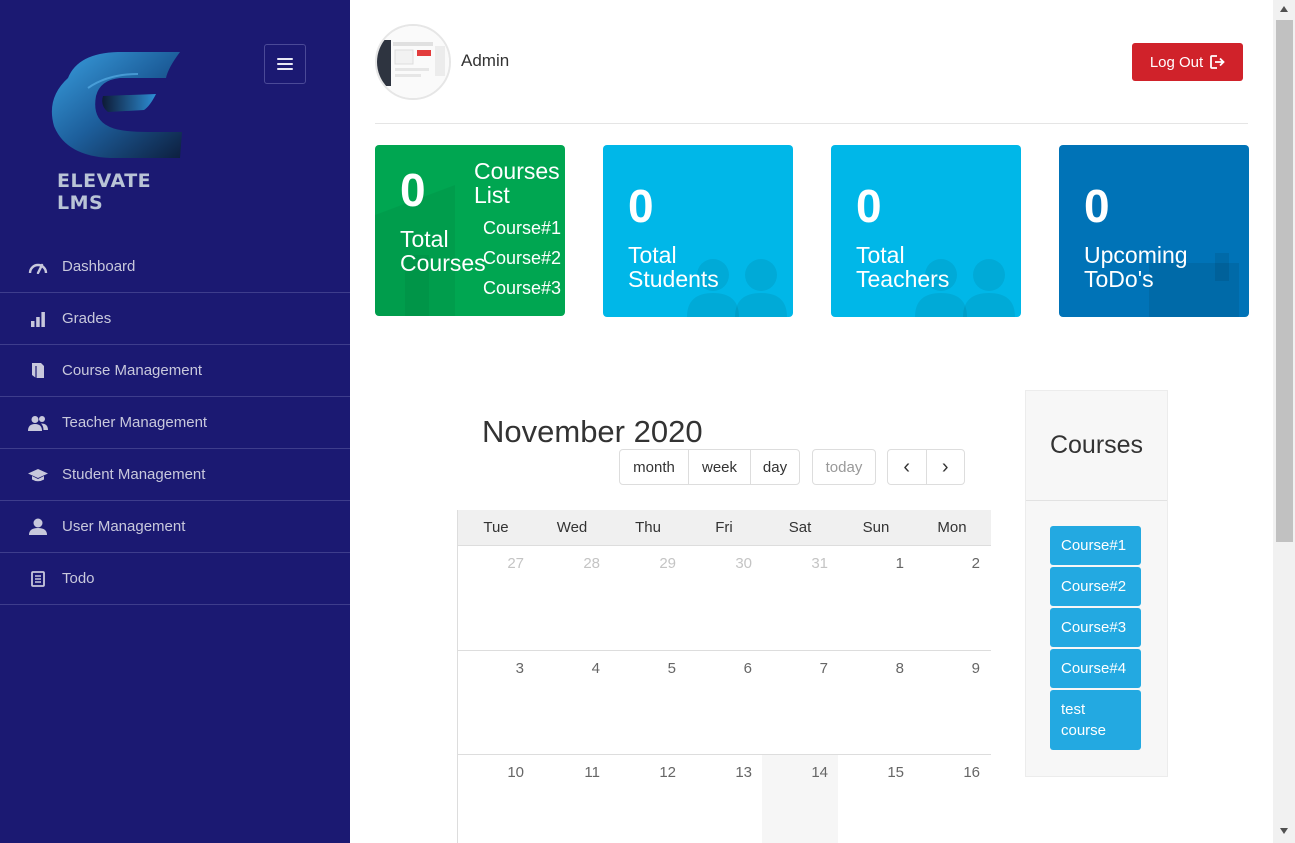 This screenshot has width=1295, height=843. What do you see at coordinates (1119, 279) in the screenshot?
I see `upcoming-todos-label-line2: ToDo's` at bounding box center [1119, 279].